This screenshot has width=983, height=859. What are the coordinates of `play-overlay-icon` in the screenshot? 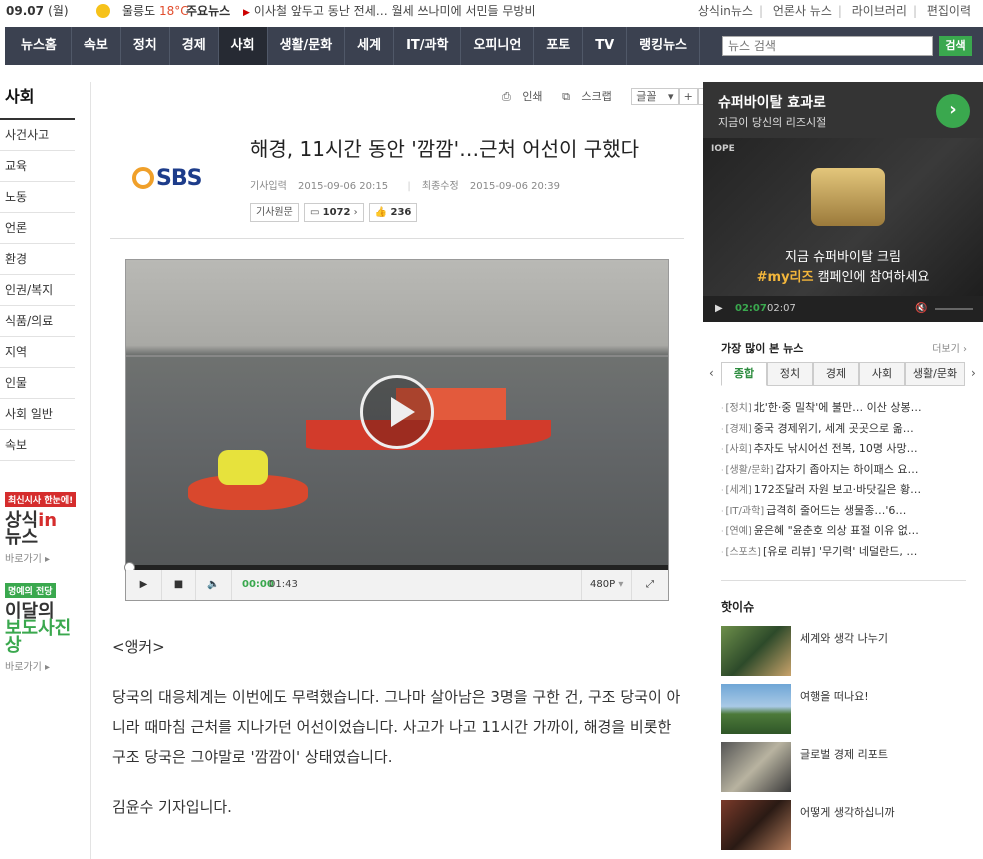 It's located at (397, 412).